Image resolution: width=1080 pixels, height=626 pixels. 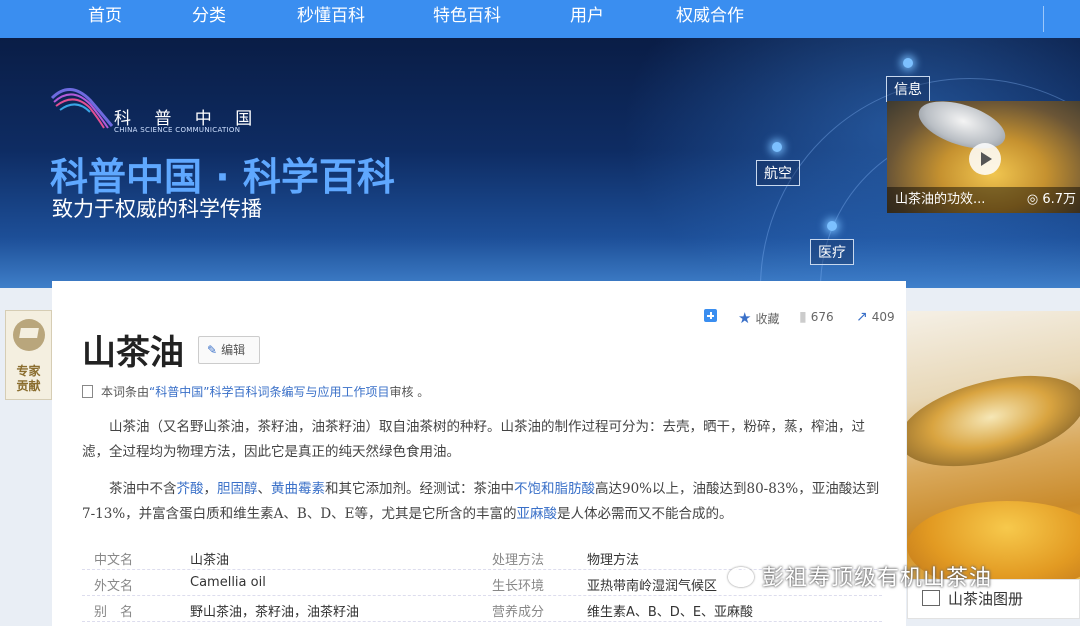 I want to click on album-icon, so click(x=931, y=598).